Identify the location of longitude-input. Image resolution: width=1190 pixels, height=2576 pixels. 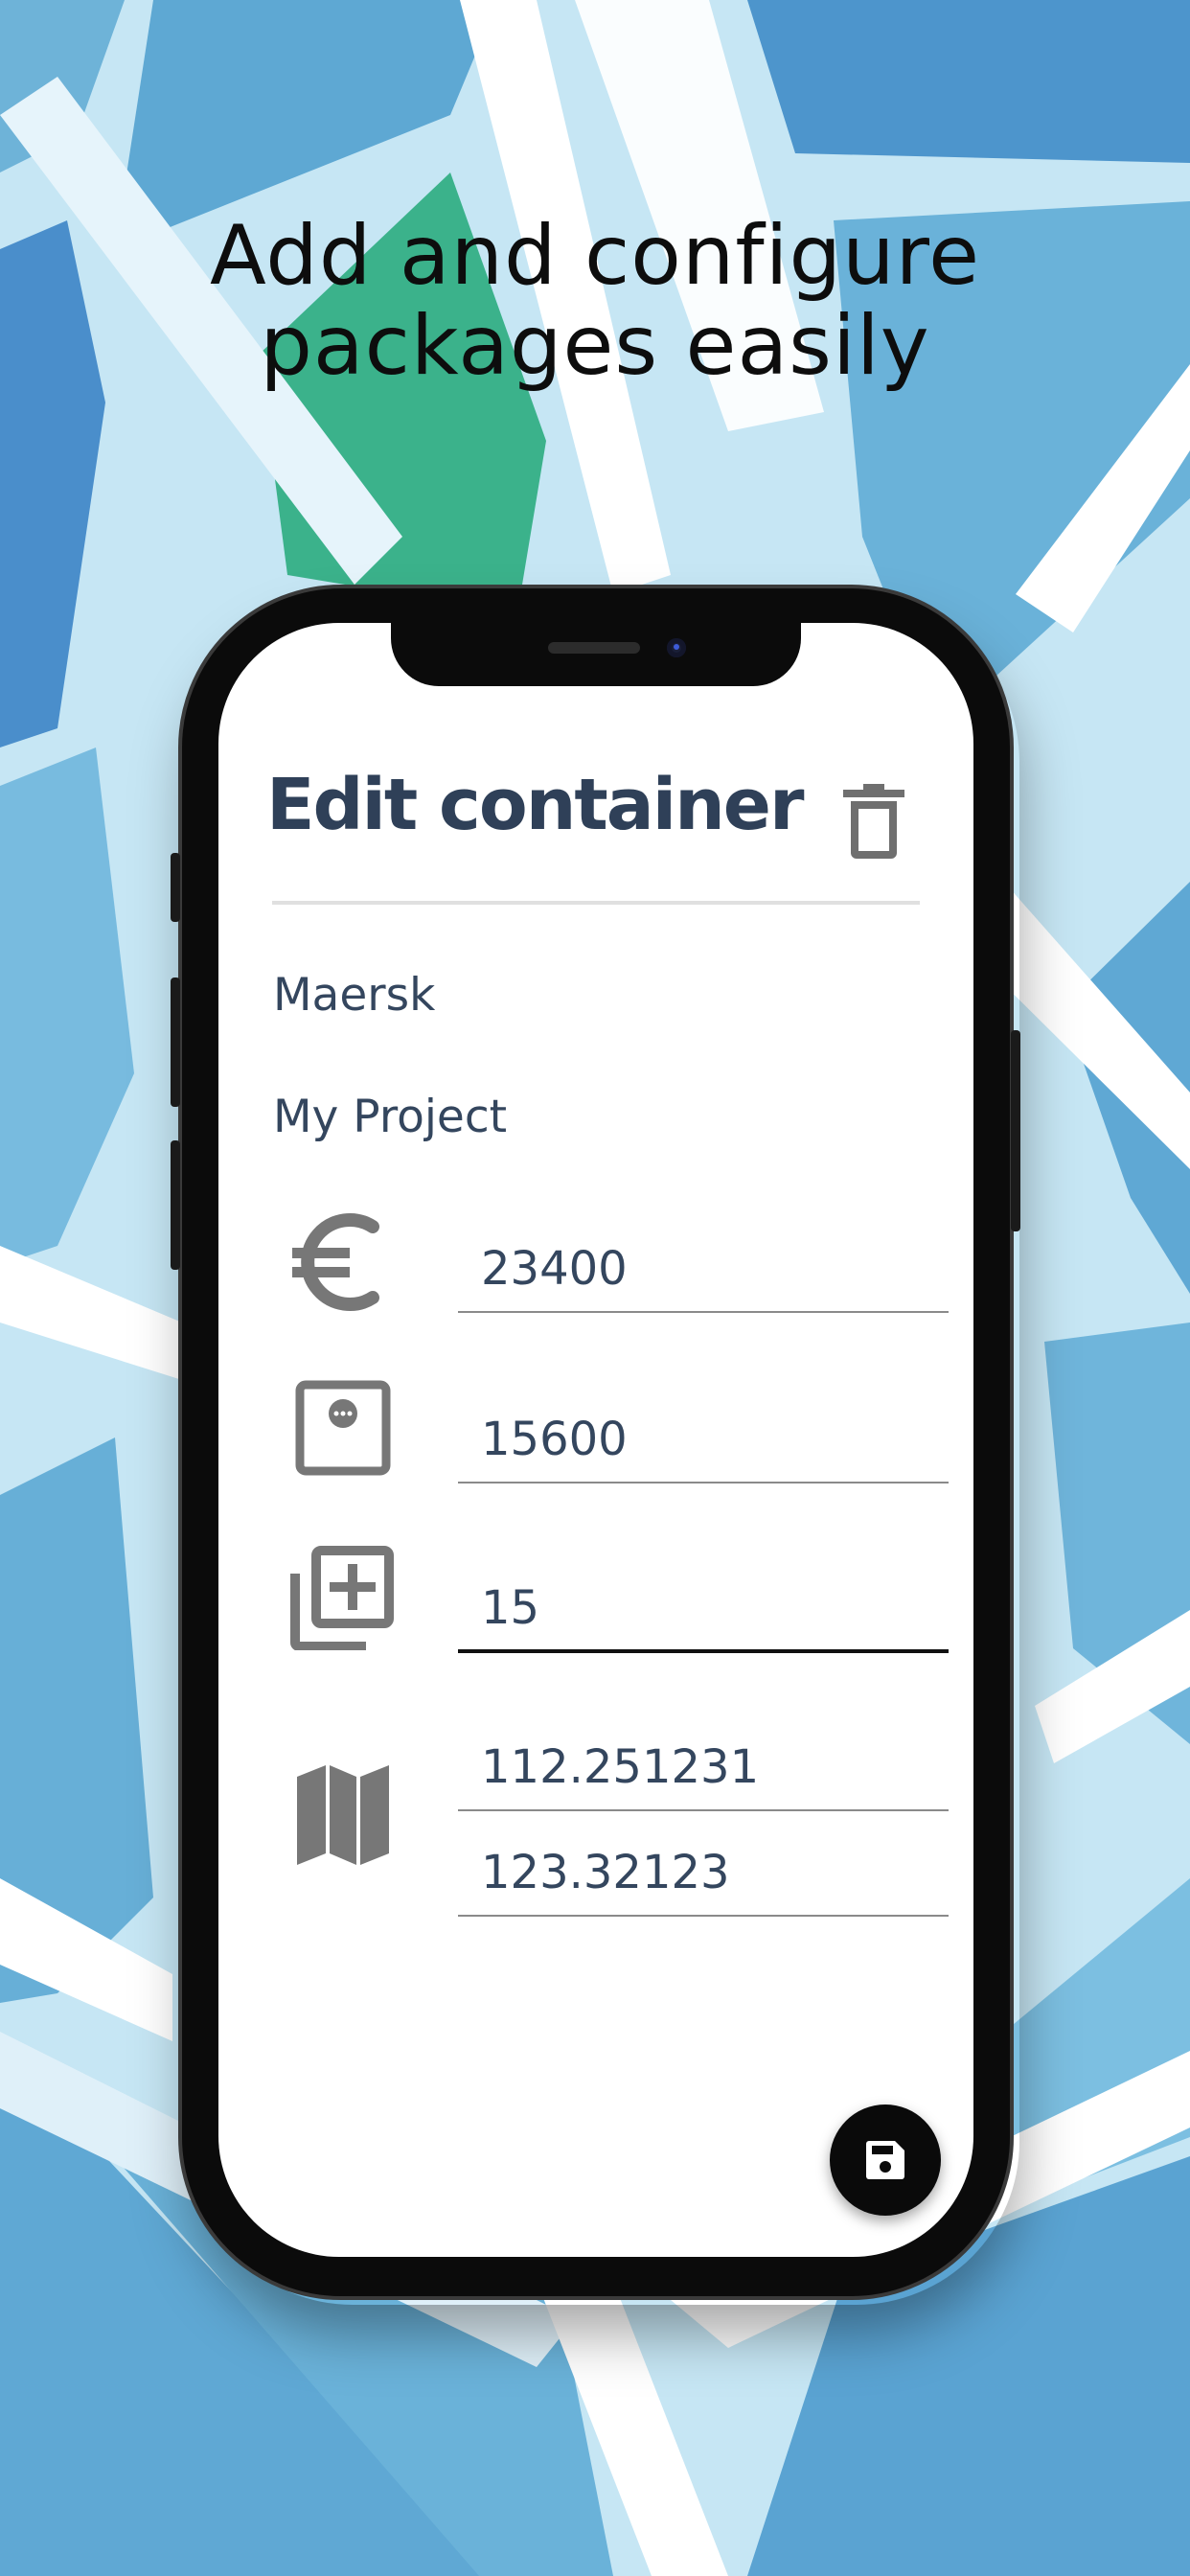
(703, 1872).